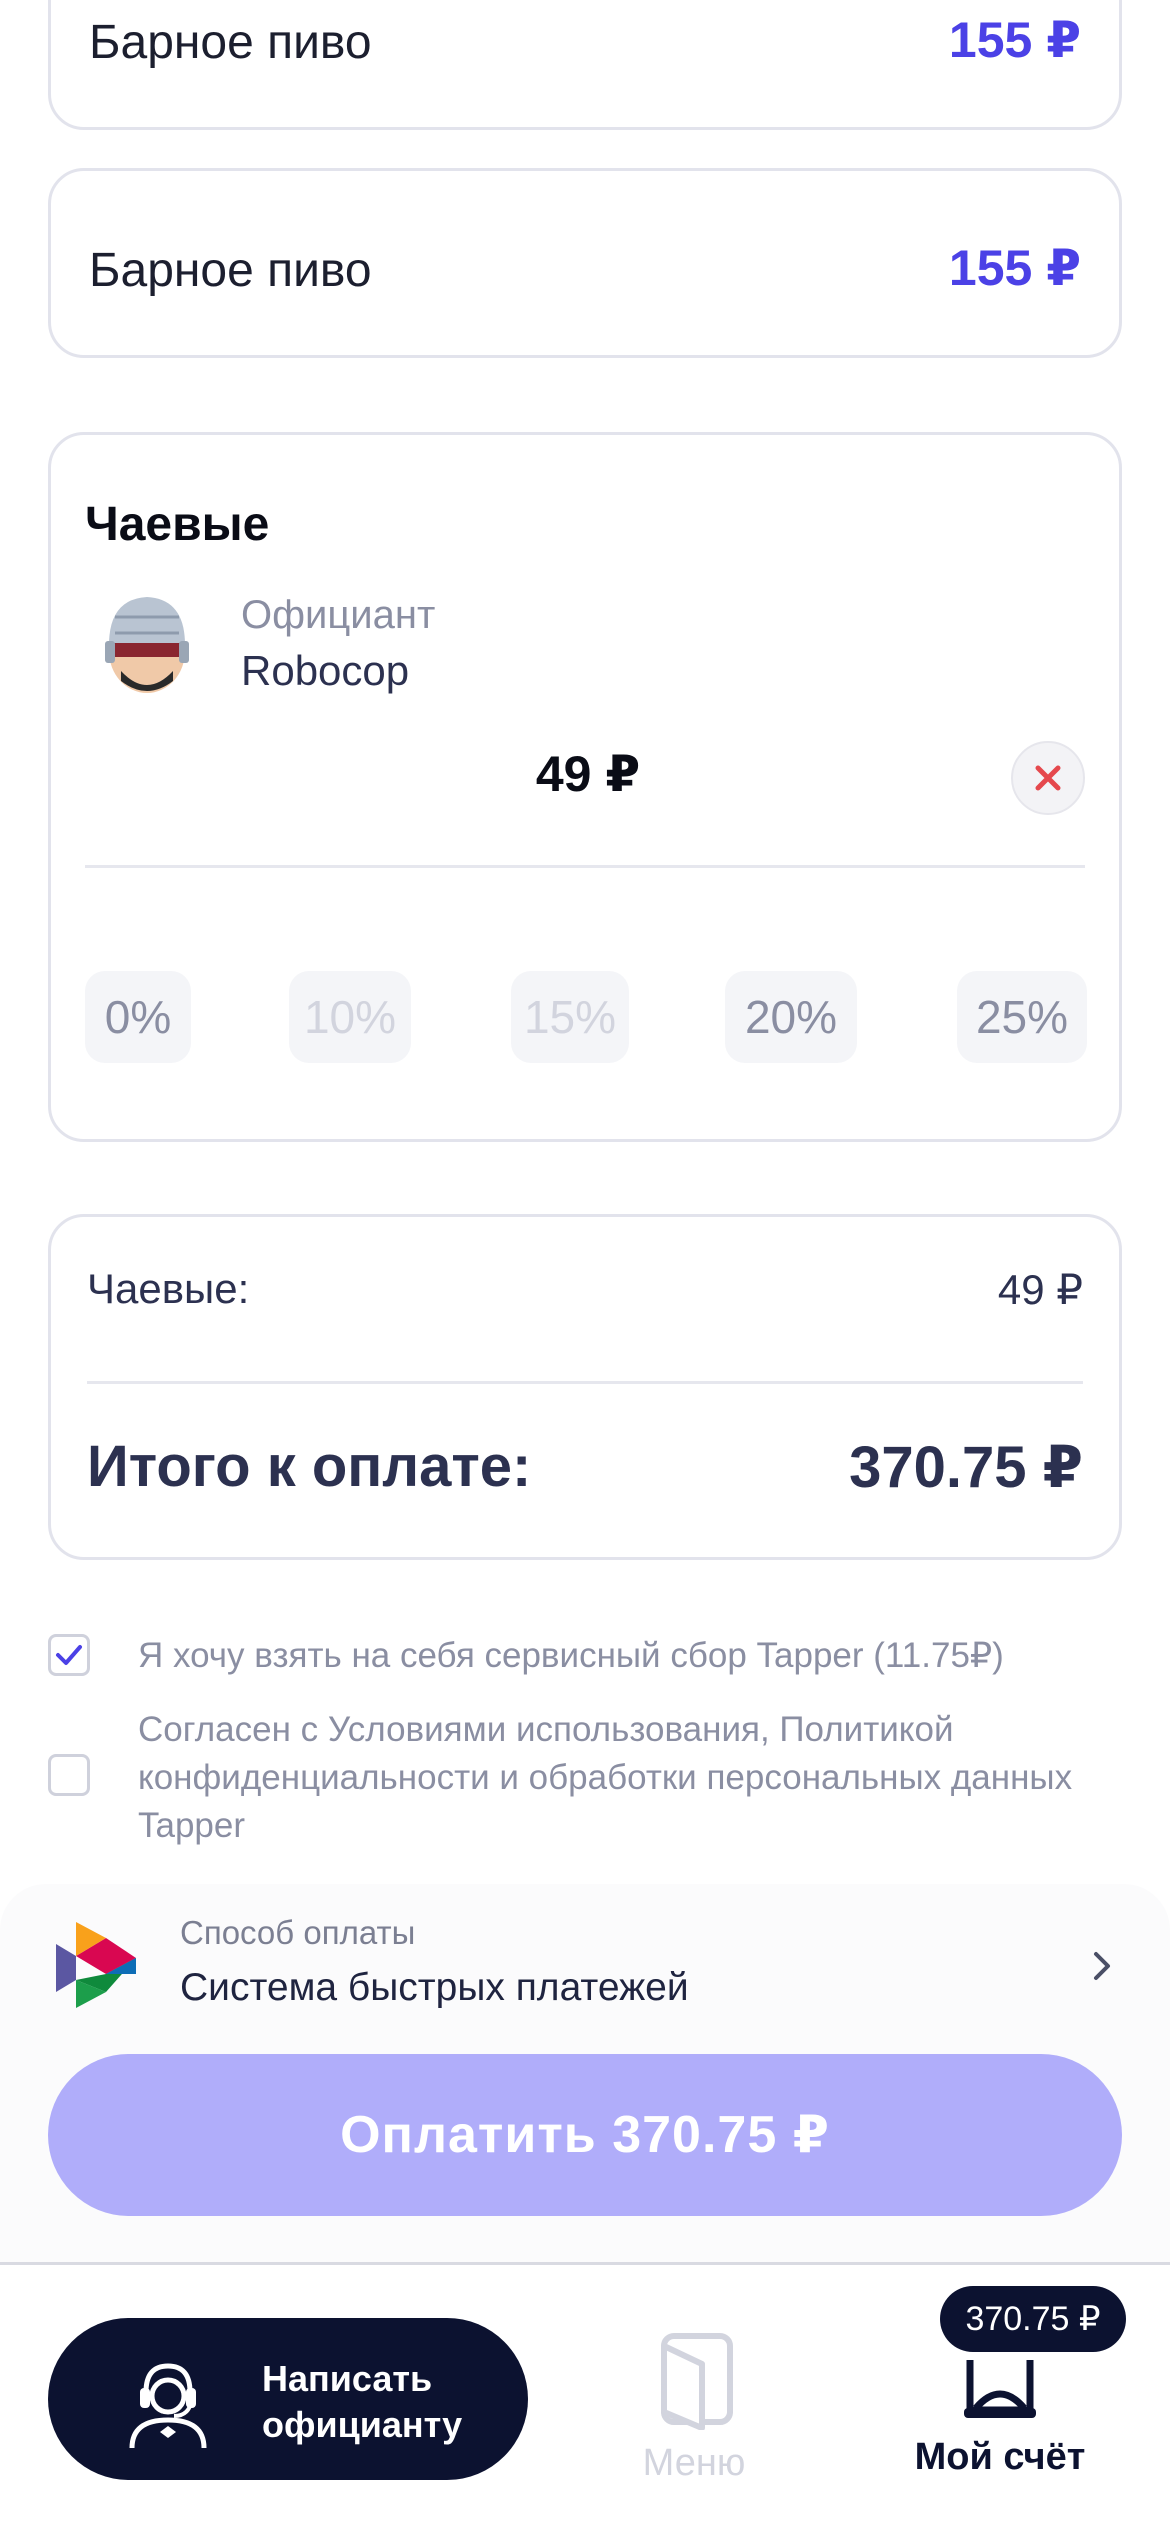 The width and height of the screenshot is (1170, 2532). What do you see at coordinates (1010, 2386) in the screenshot?
I see `nav-tab-bill: 370.75 ₽ Мой счёт` at bounding box center [1010, 2386].